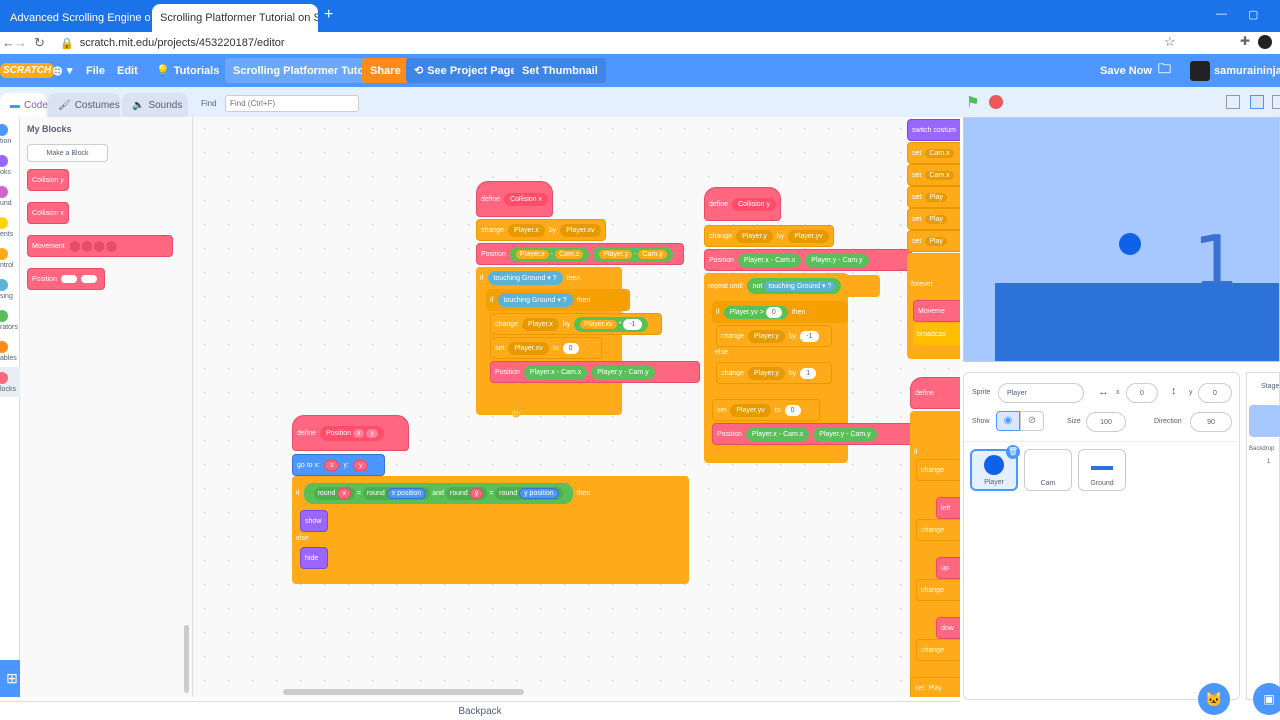 Image resolution: width=1280 pixels, height=720 pixels. What do you see at coordinates (933, 241) in the screenshot?
I see `set-player-block-3: set Play` at bounding box center [933, 241].